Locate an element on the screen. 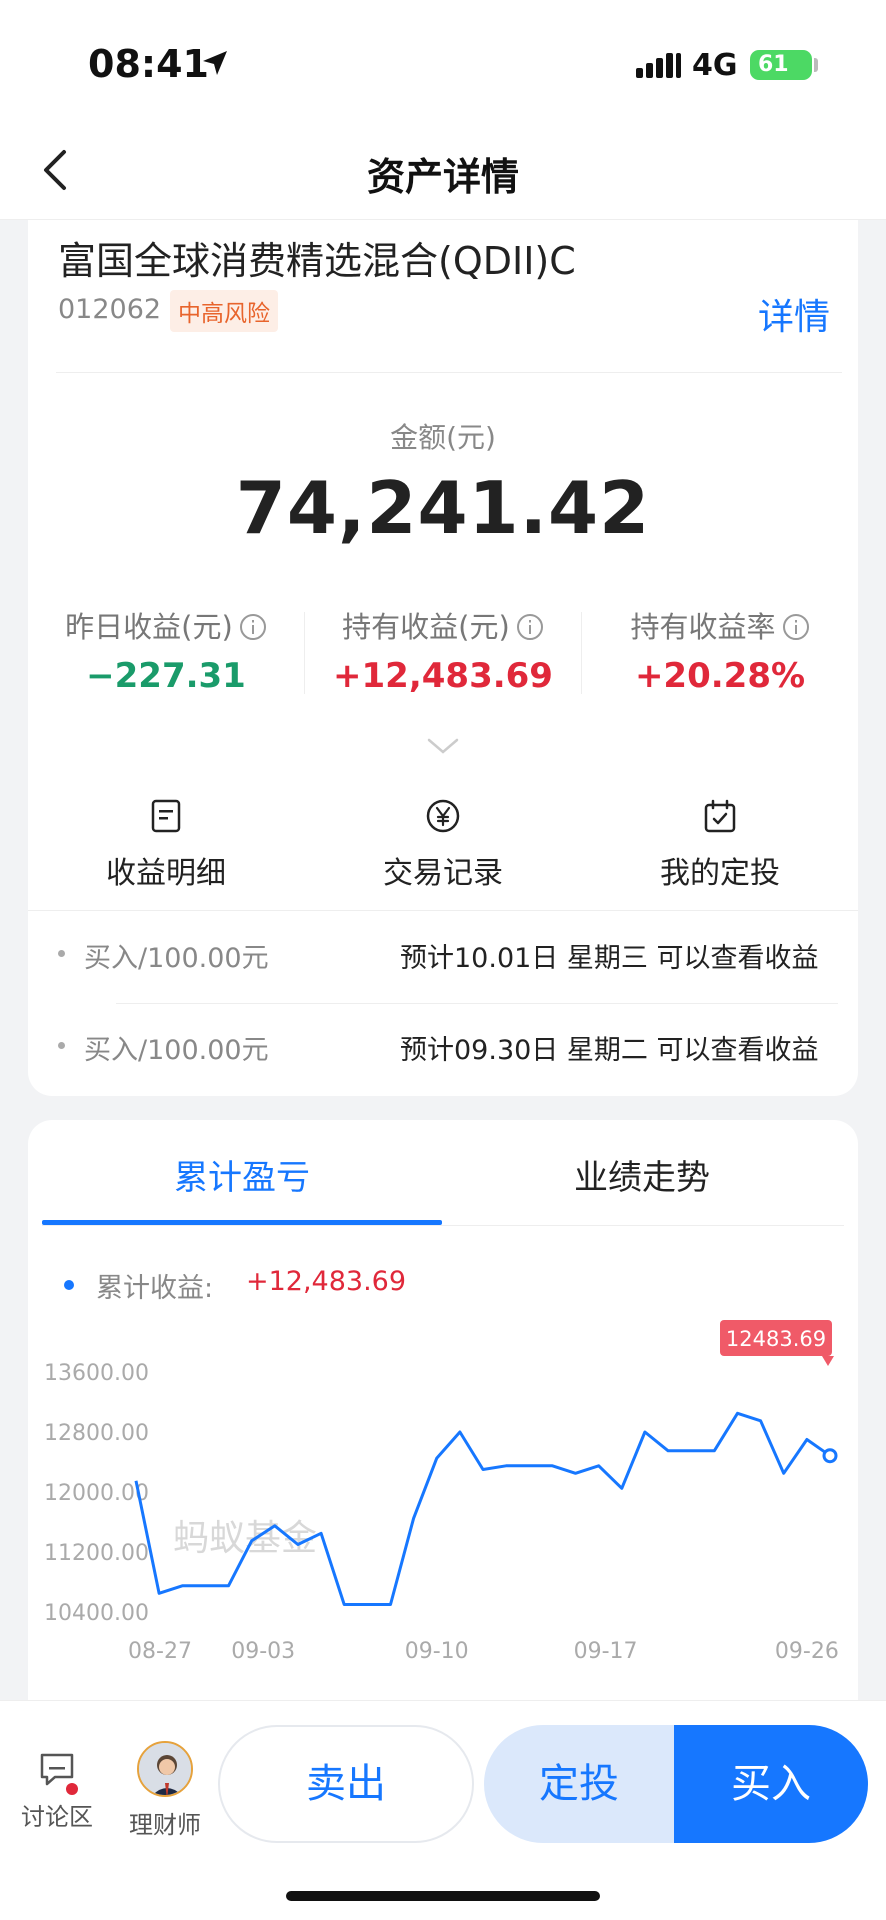  y-tick-label: 12000.00 is located at coordinates (96, 1493).